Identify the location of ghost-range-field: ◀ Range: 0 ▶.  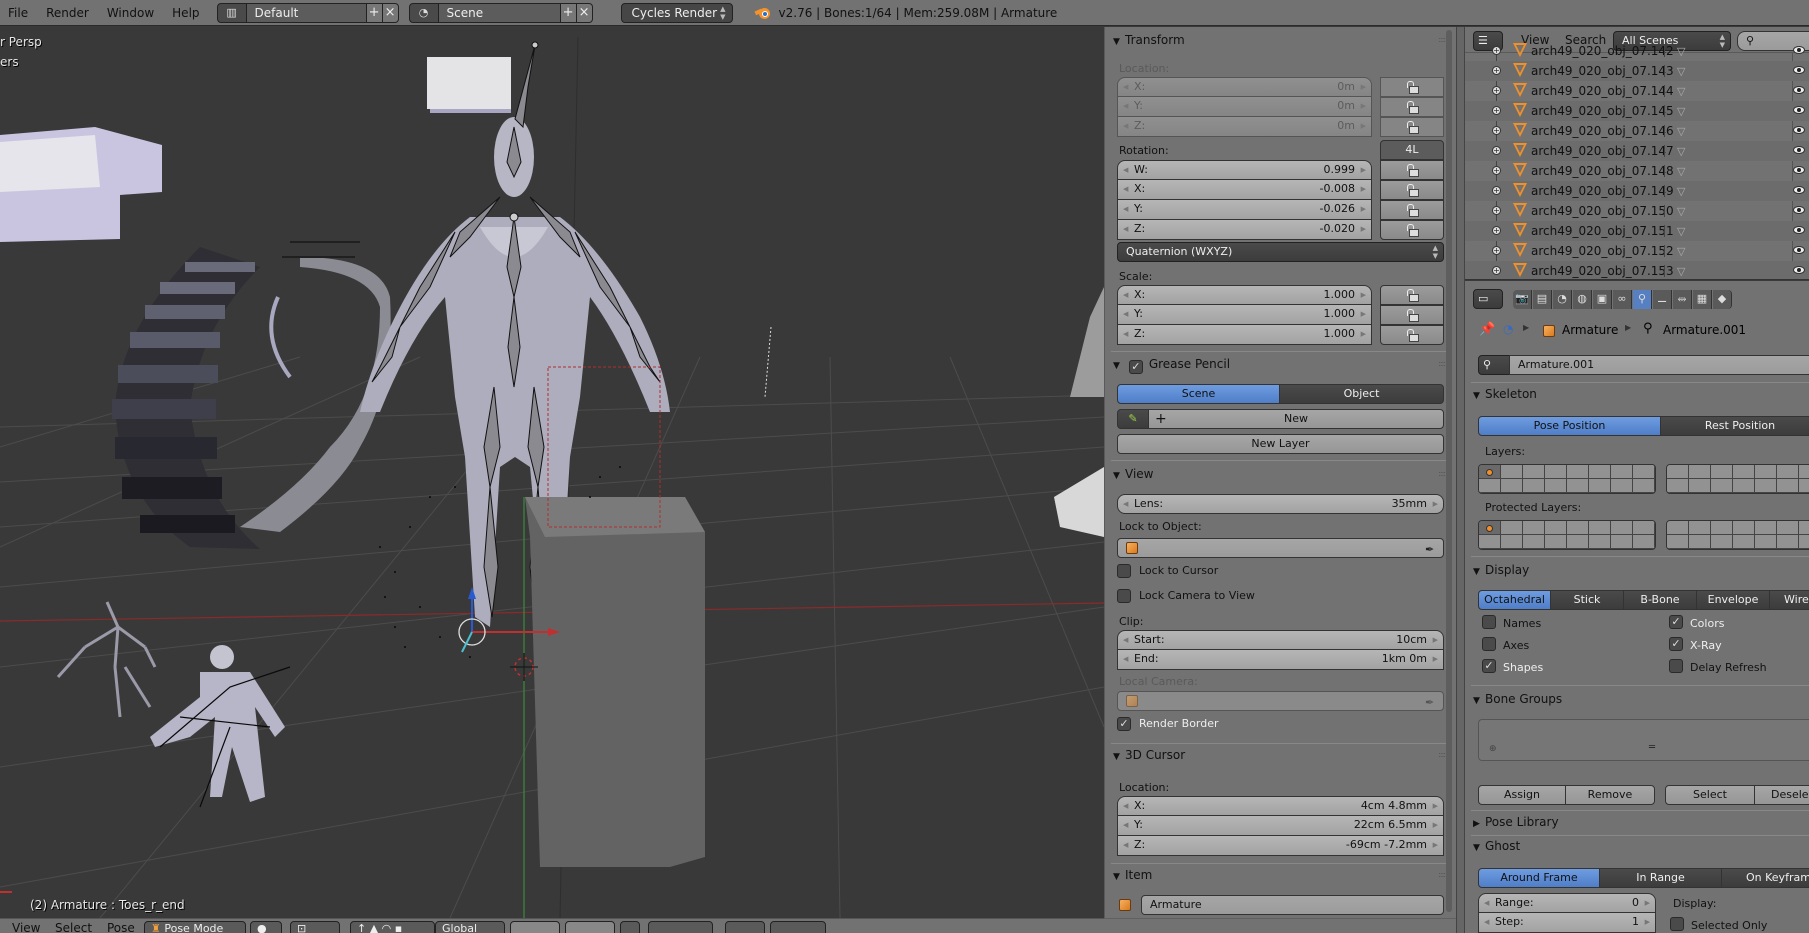
(1567, 903).